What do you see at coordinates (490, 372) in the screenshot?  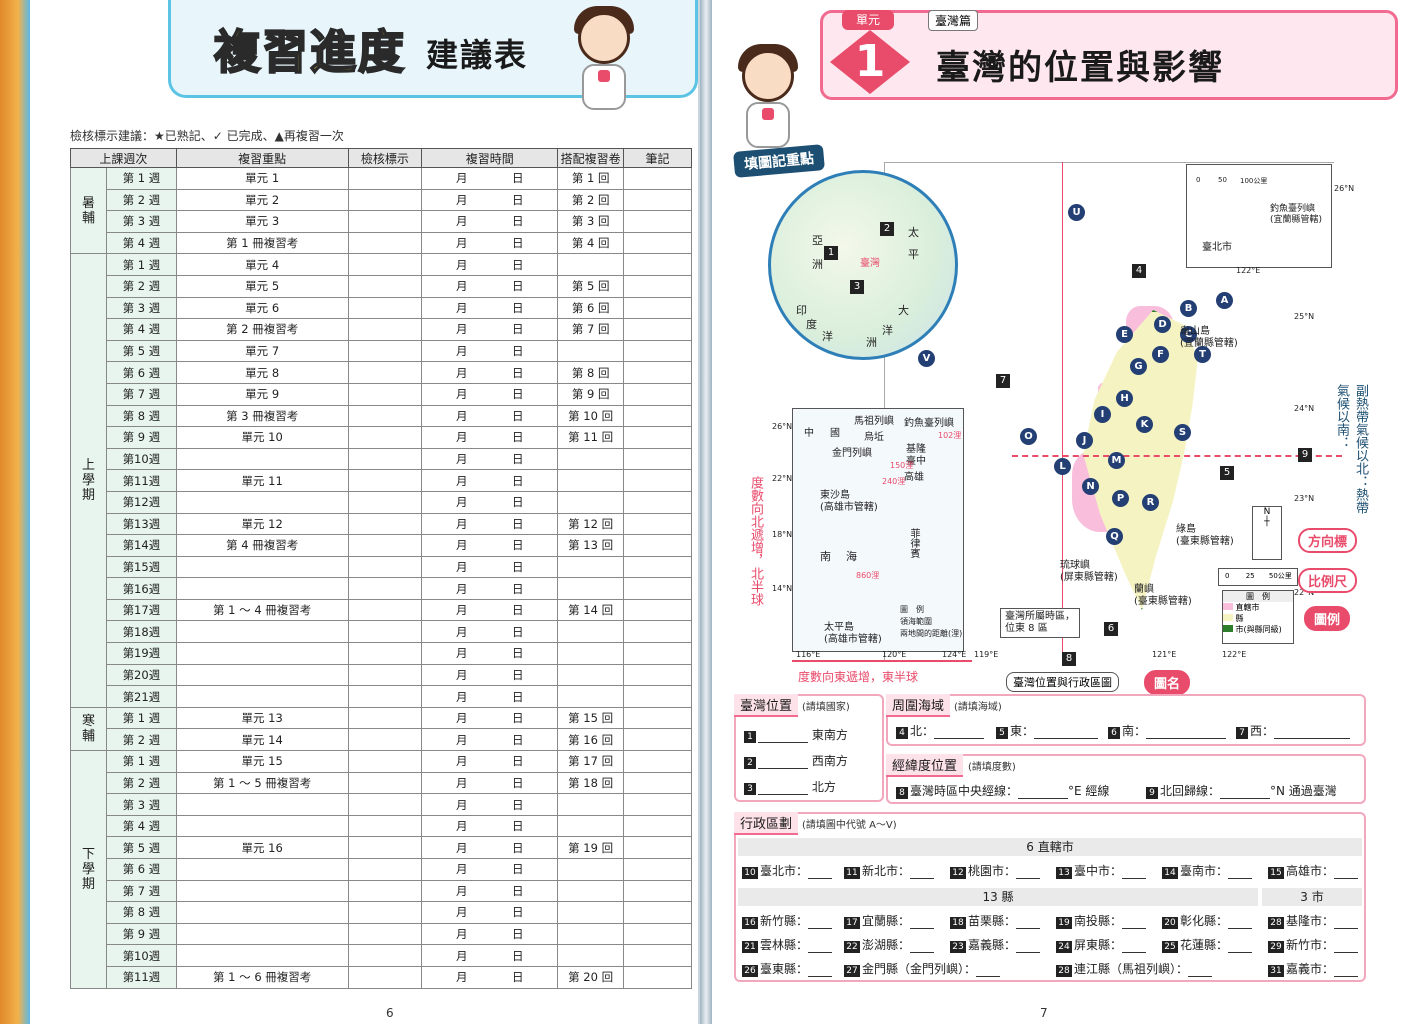 I see `time-cell: 月日` at bounding box center [490, 372].